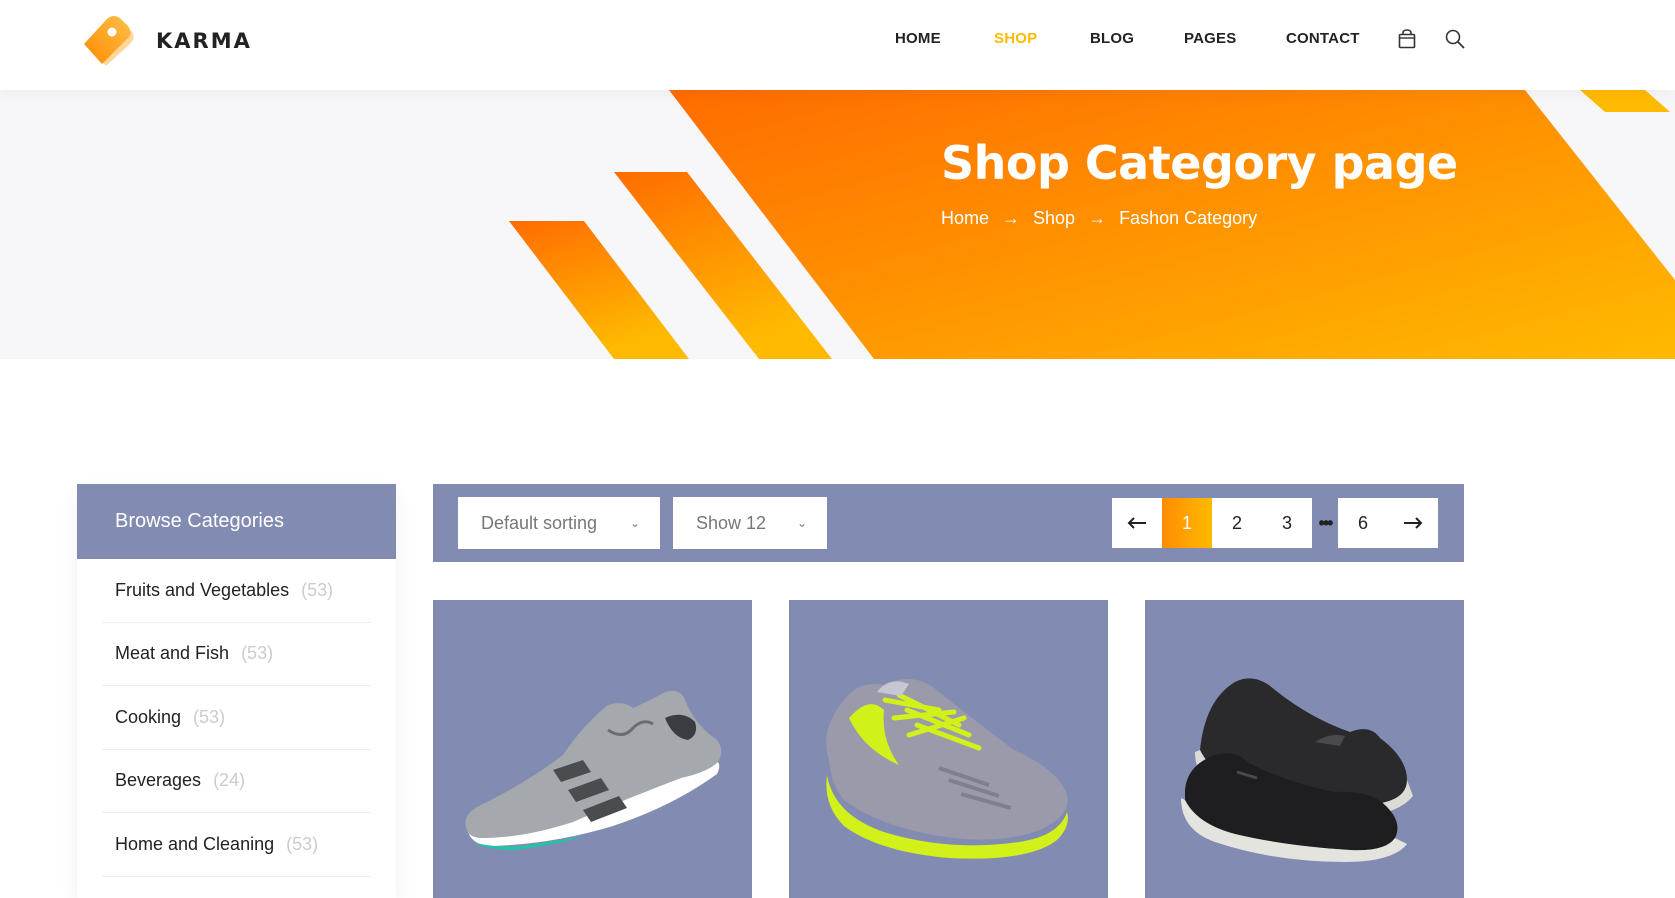 The width and height of the screenshot is (1675, 898). What do you see at coordinates (158, 780) in the screenshot?
I see `category-label: Beverages` at bounding box center [158, 780].